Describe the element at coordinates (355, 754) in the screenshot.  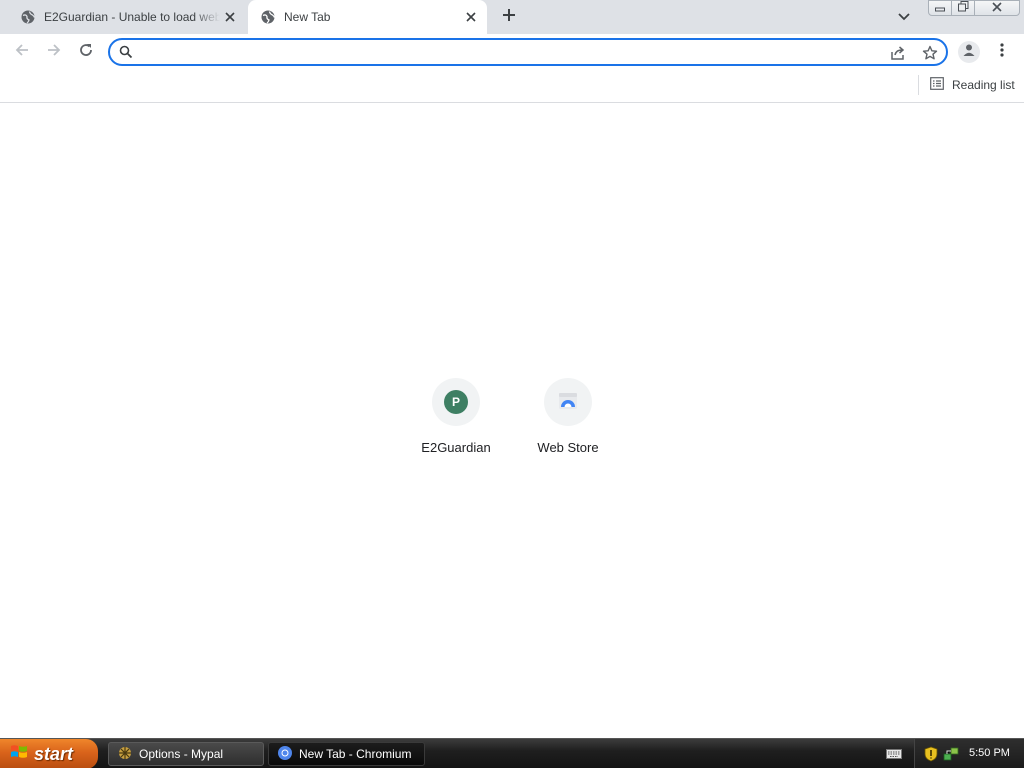
I see `taskbar-item-label: New Tab - Chromium` at that location.